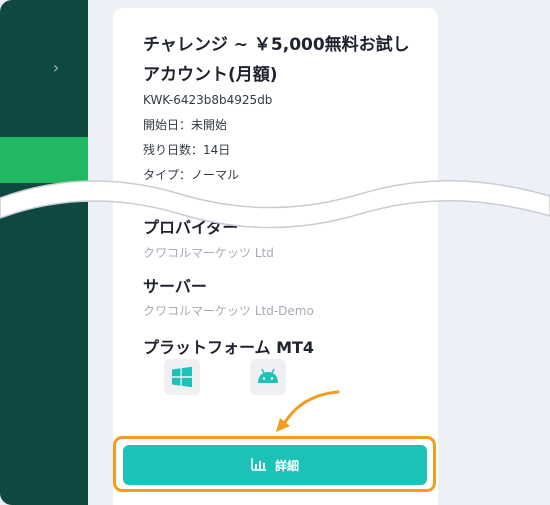  Describe the element at coordinates (187, 150) in the screenshot. I see `days-left: 残り日数：14日` at that location.